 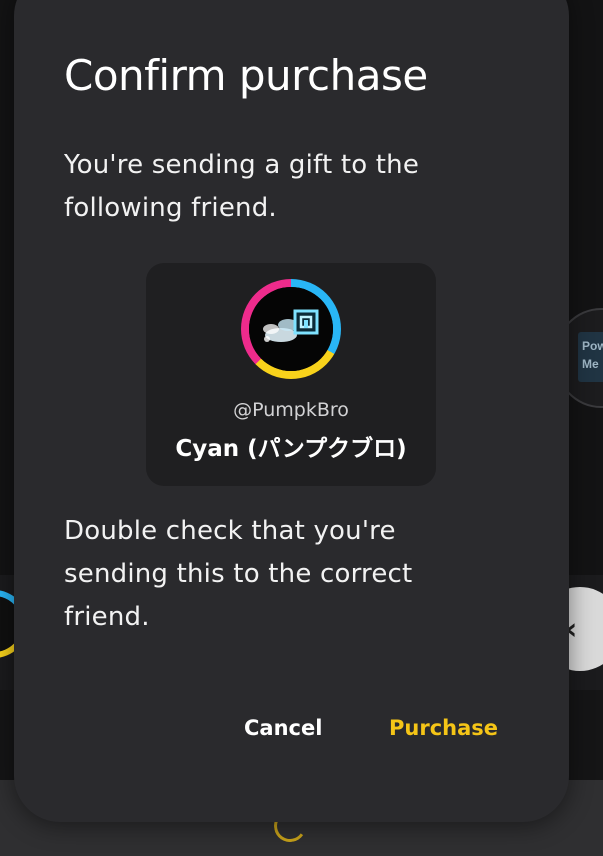 I want to click on purchase-button: Purchase, so click(x=443, y=728).